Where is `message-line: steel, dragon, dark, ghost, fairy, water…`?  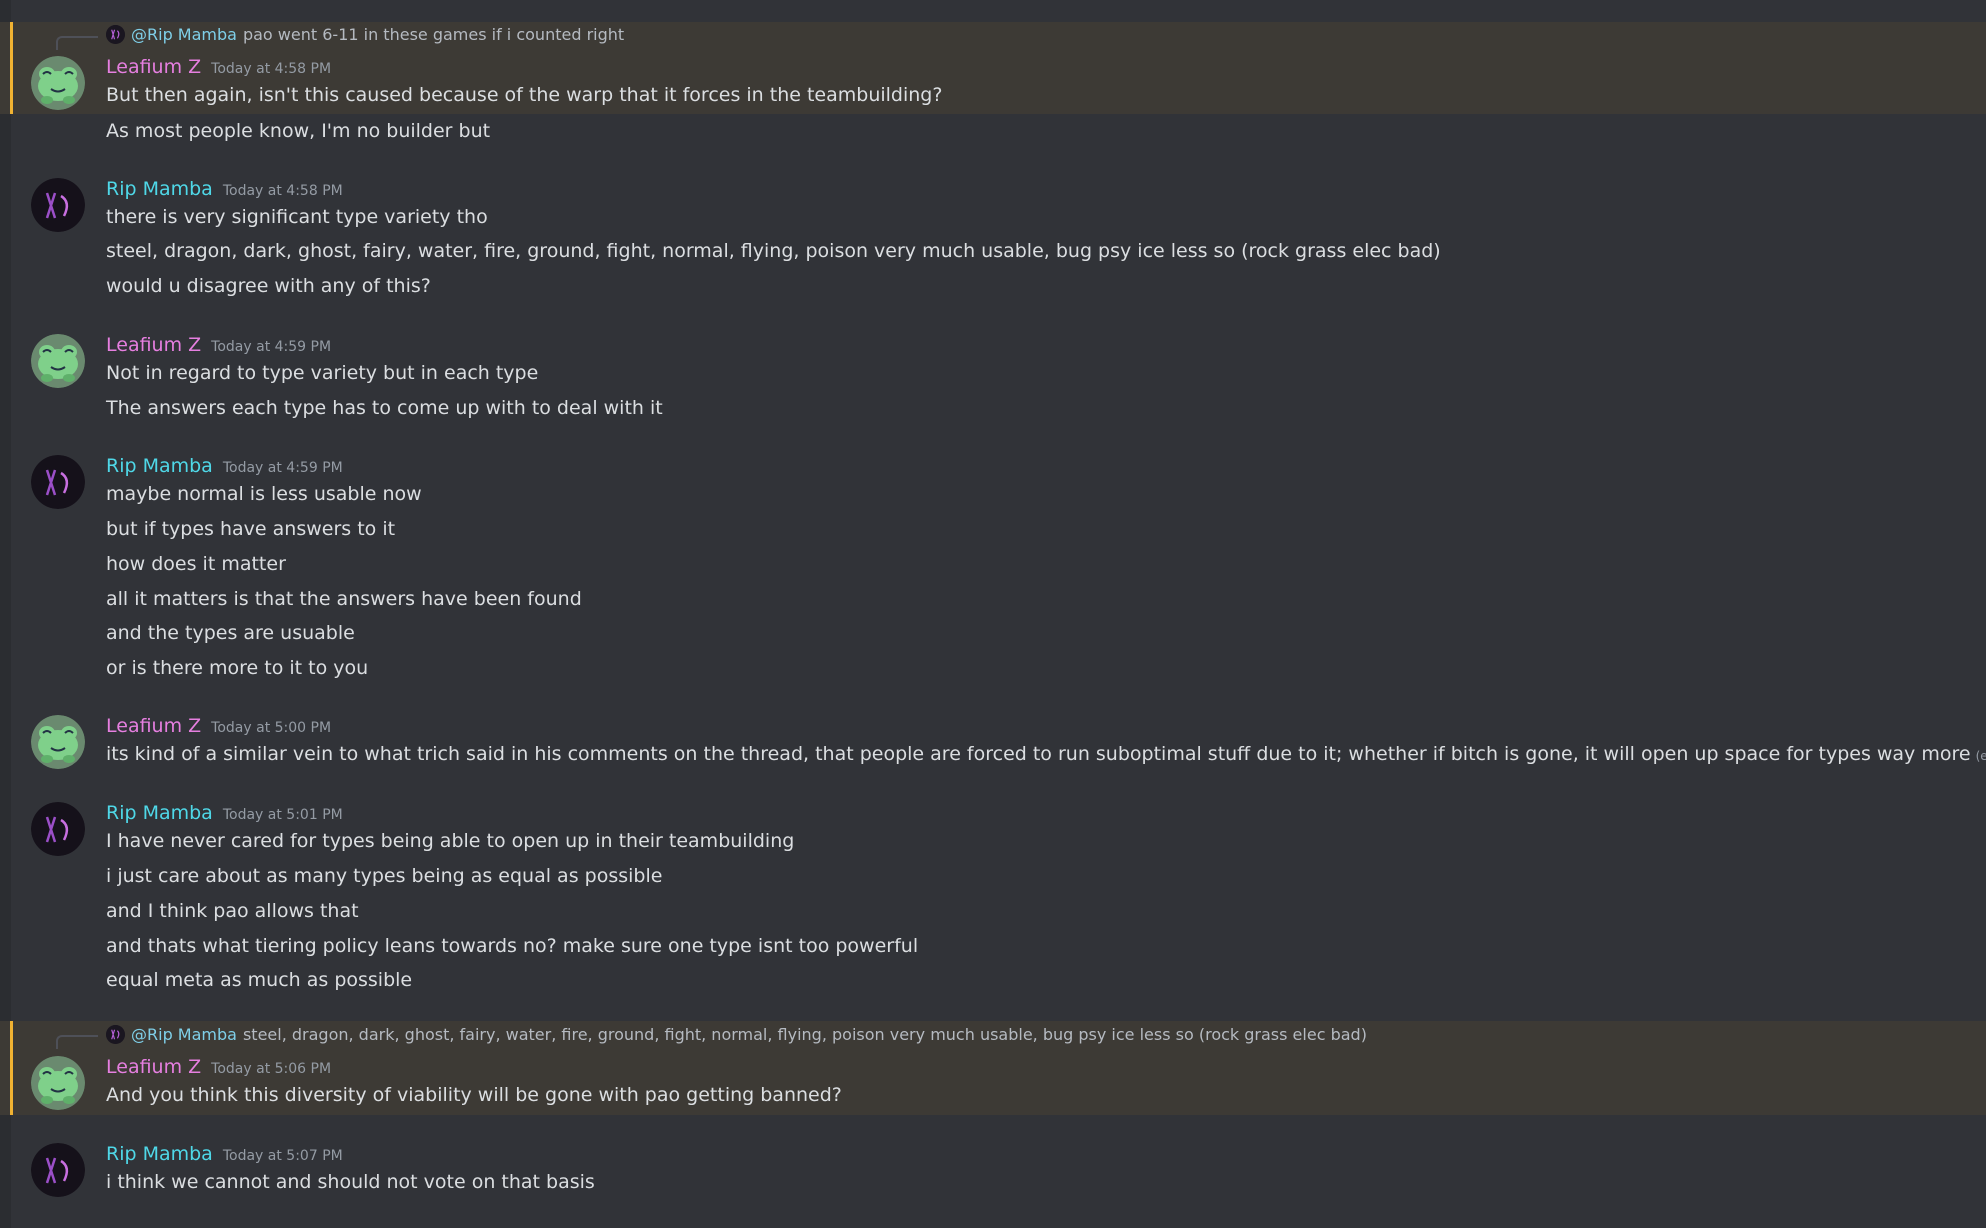 message-line: steel, dragon, dark, ghost, fairy, water… is located at coordinates (773, 251).